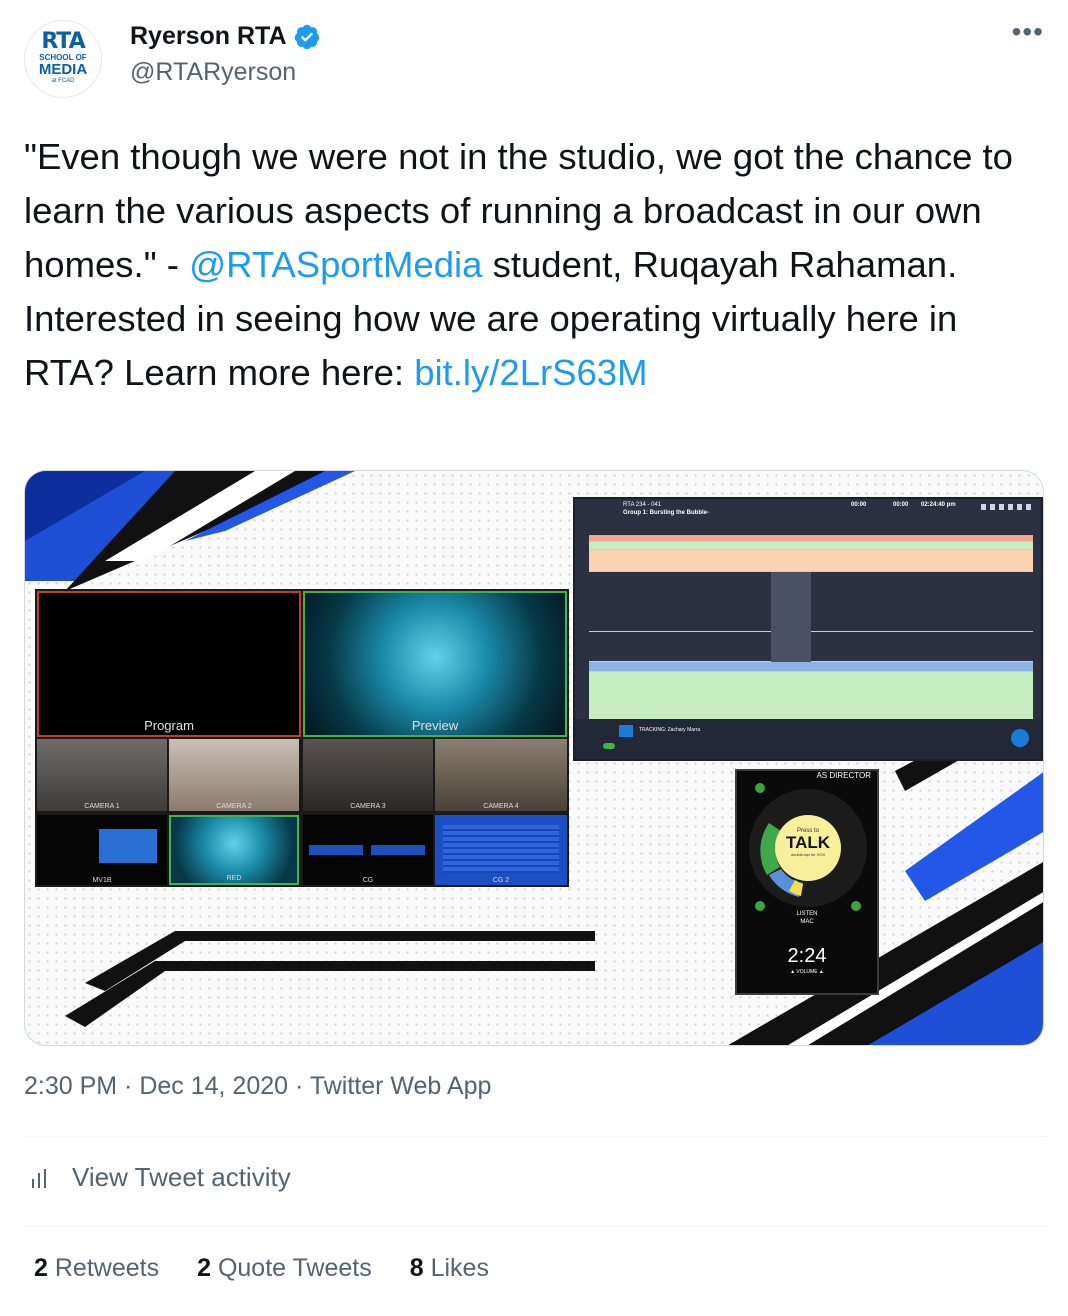 The image size is (1068, 1316). I want to click on author-avatar: RTA SCHOOL OF MEDIA at FCAD, so click(63, 59).